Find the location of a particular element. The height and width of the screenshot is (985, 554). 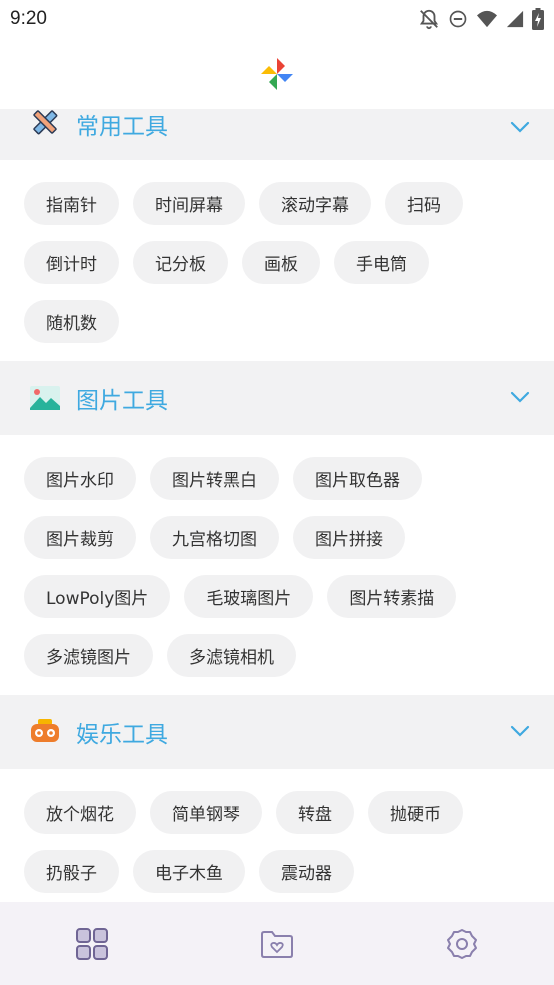

tool-chip: 毛玻璃图片 is located at coordinates (249, 596).